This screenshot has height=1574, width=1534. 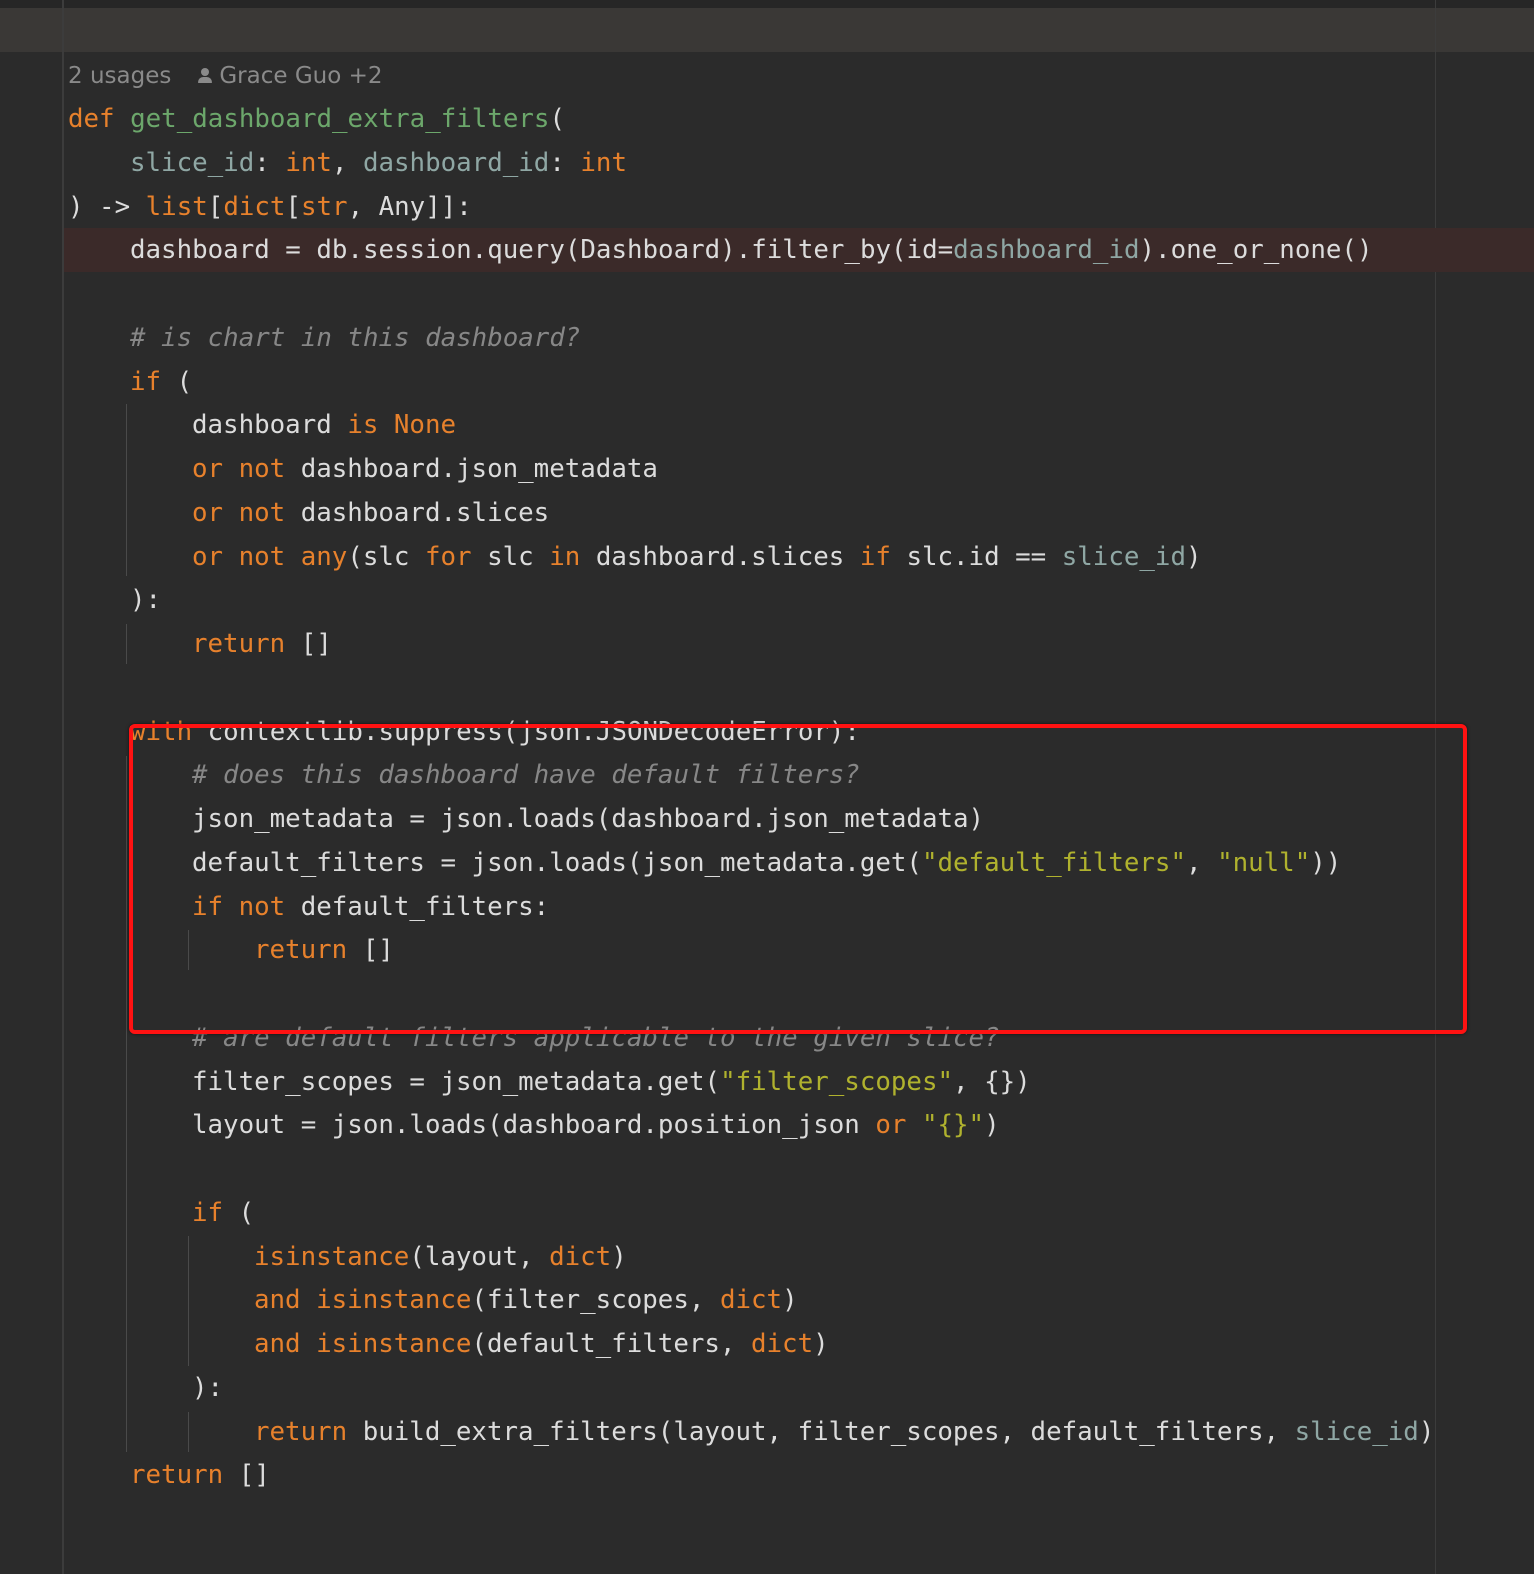 I want to click on code-vision-hint: 2 usages Grace Guo +2, so click(x=225, y=76).